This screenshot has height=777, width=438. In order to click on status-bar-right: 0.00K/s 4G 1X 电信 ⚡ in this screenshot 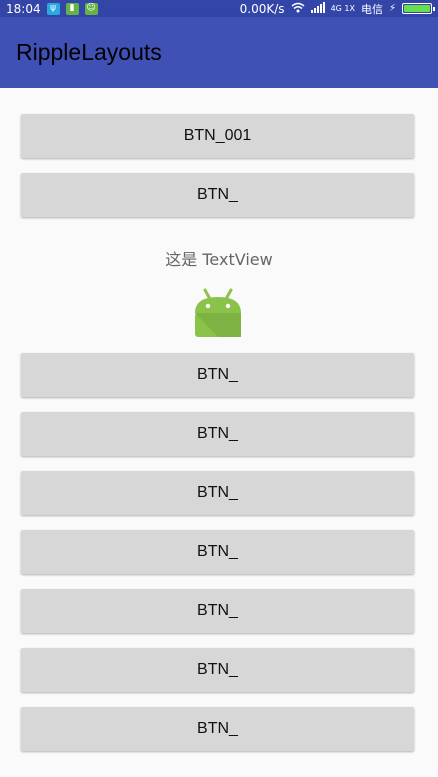, I will do `click(337, 9)`.